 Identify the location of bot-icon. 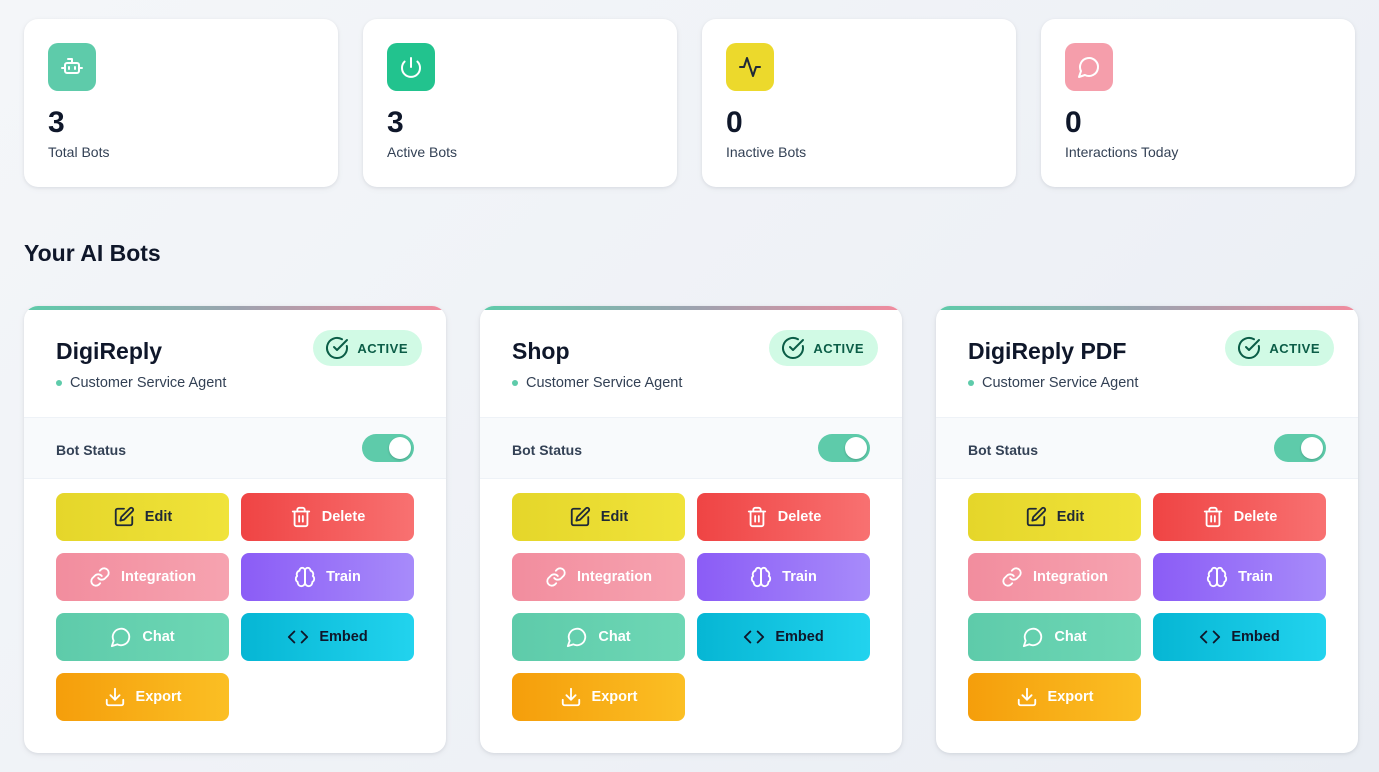
(72, 67).